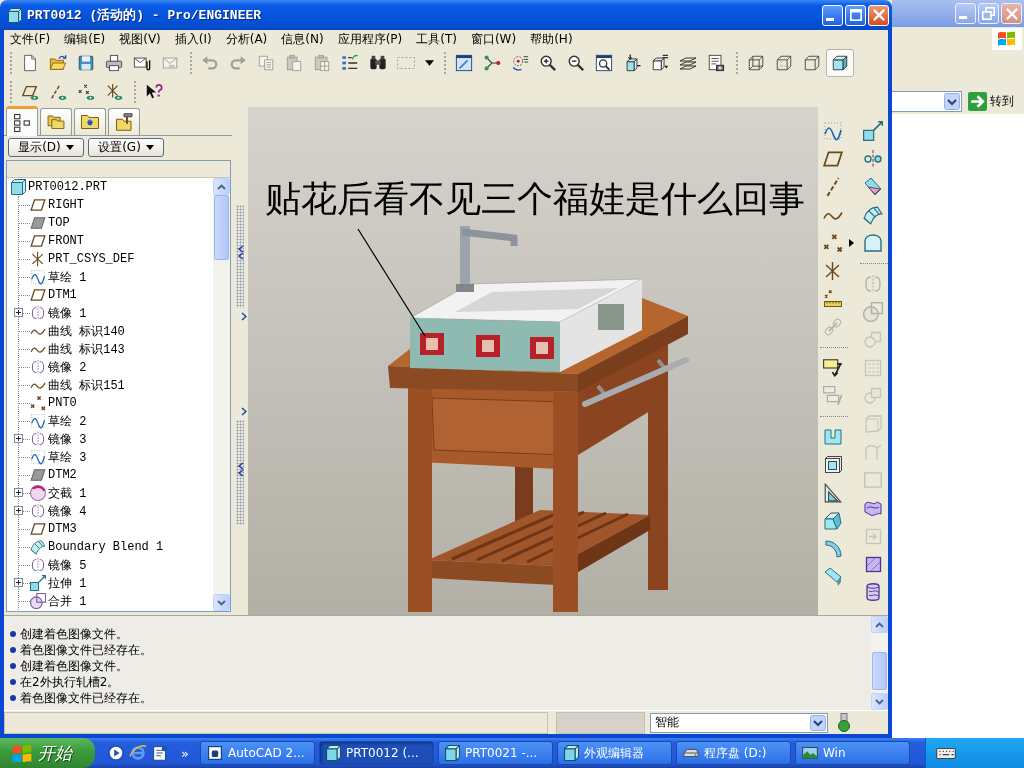 Image resolution: width=1024 pixels, height=768 pixels. Describe the element at coordinates (851, 243) in the screenshot. I see `flyout-arrow-icon` at that location.